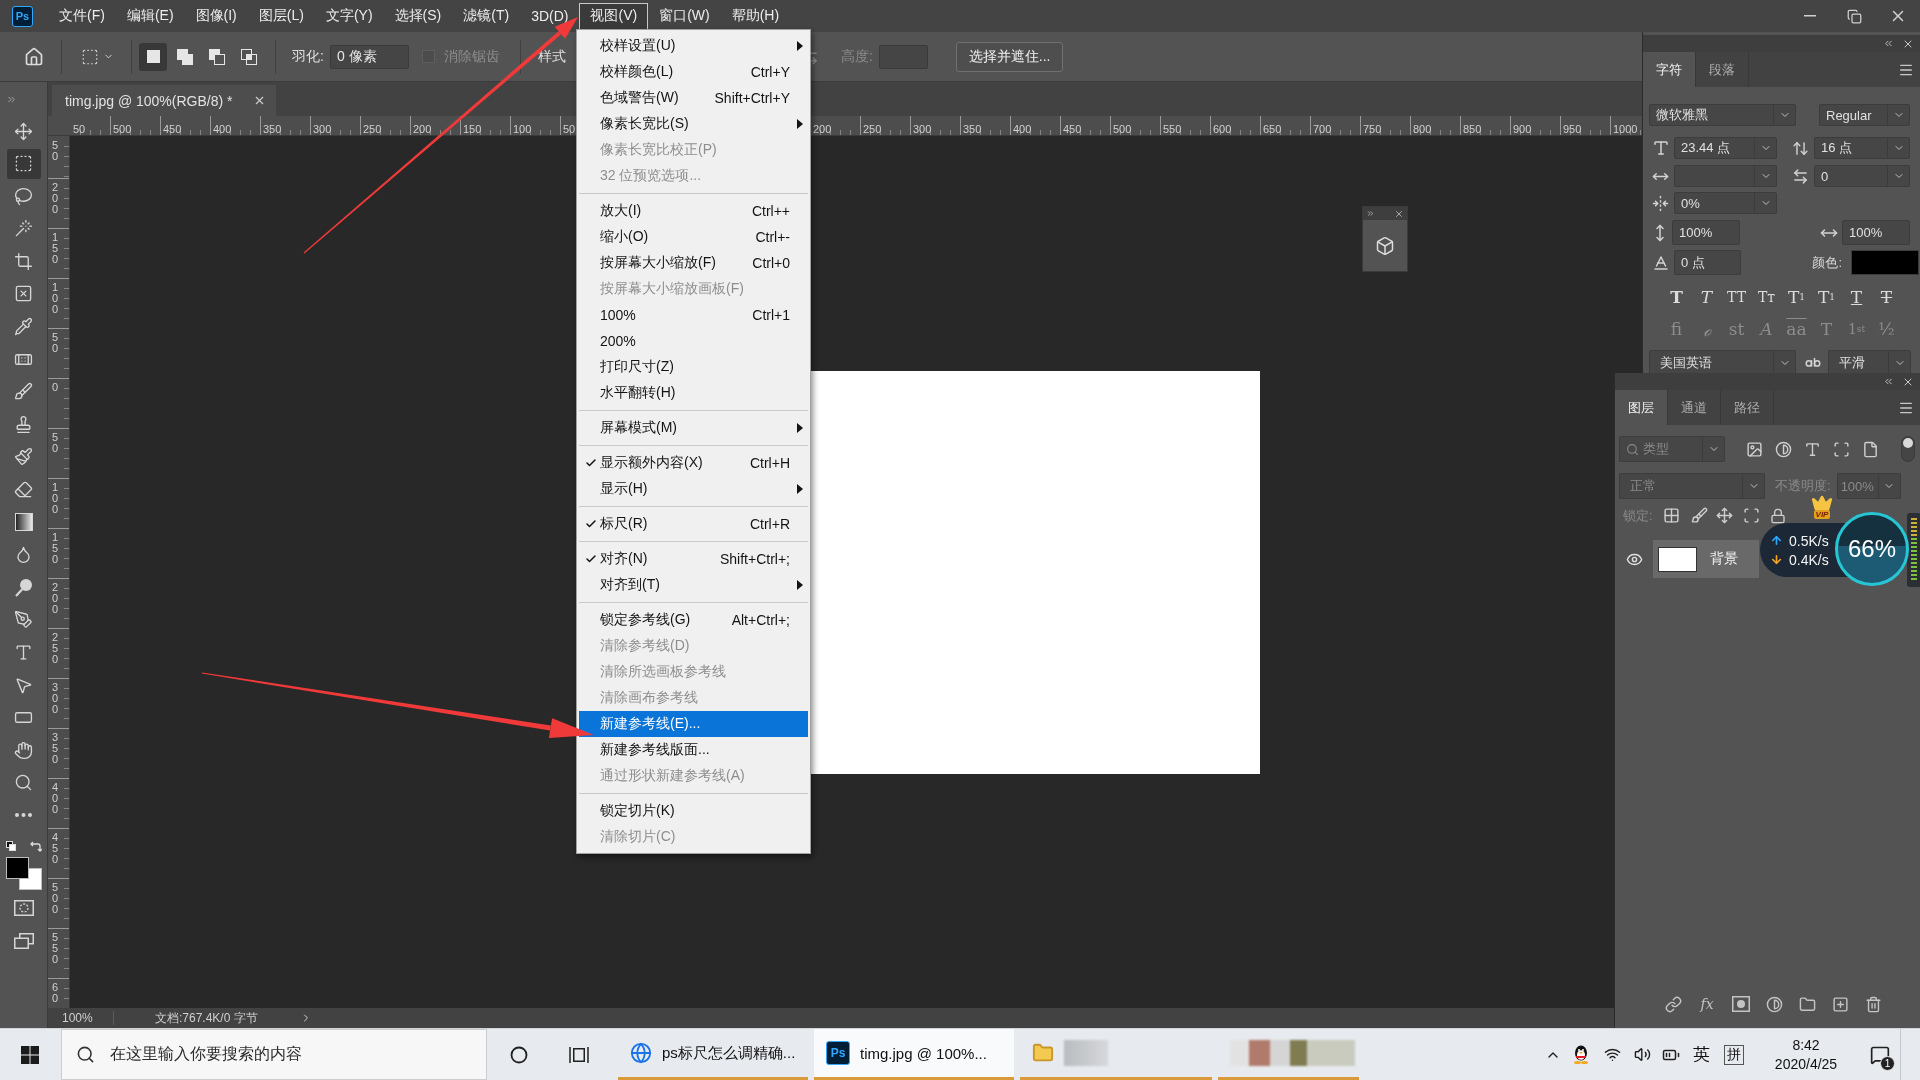 The height and width of the screenshot is (1080, 1920). What do you see at coordinates (1722, 69) in the screenshot?
I see `panel-tab: 段落` at bounding box center [1722, 69].